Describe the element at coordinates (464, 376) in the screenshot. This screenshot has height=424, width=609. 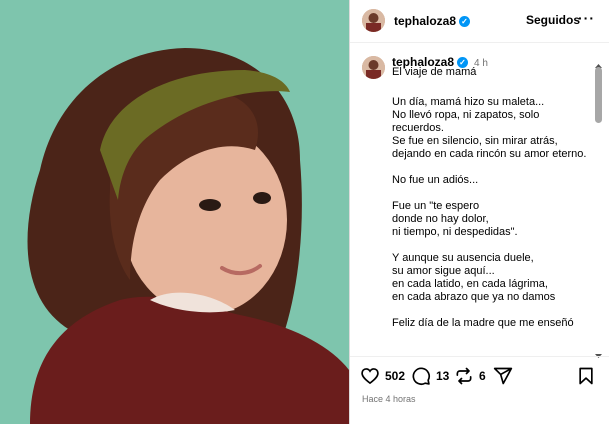
I see `repost-icon` at that location.